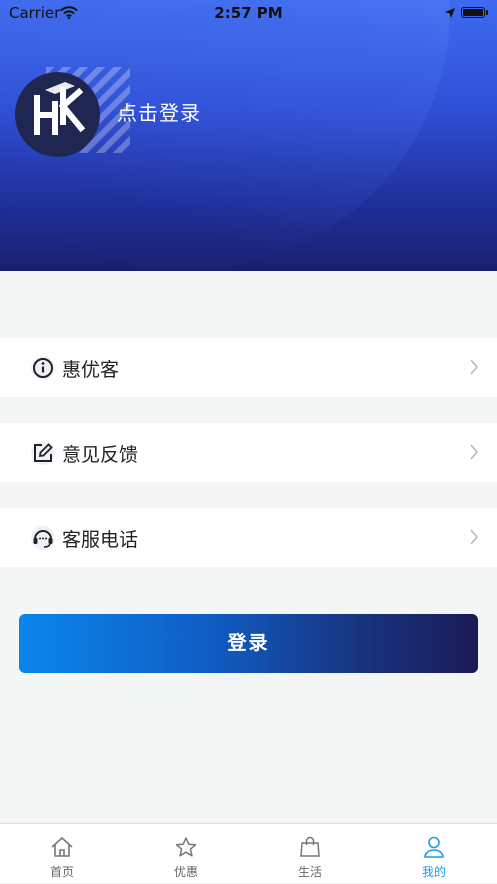  What do you see at coordinates (186, 849) in the screenshot?
I see `star-icon` at bounding box center [186, 849].